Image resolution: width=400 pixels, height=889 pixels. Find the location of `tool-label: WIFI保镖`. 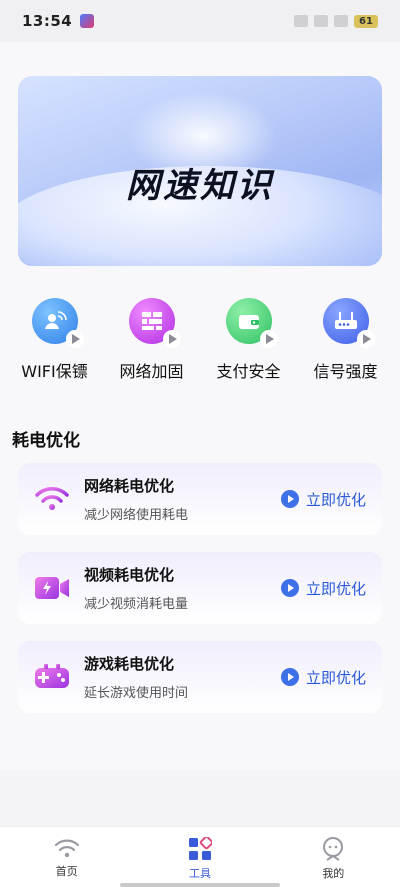

tool-label: WIFI保镖 is located at coordinates (54, 371).